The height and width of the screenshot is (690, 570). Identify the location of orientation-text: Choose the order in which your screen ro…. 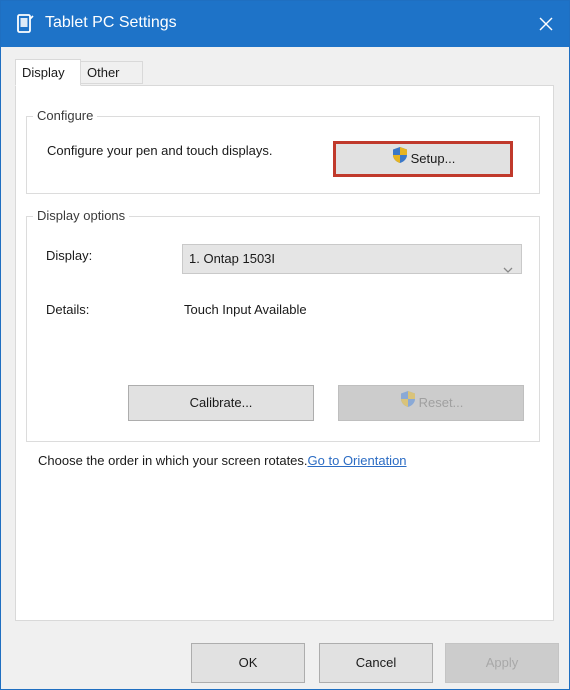
(173, 460).